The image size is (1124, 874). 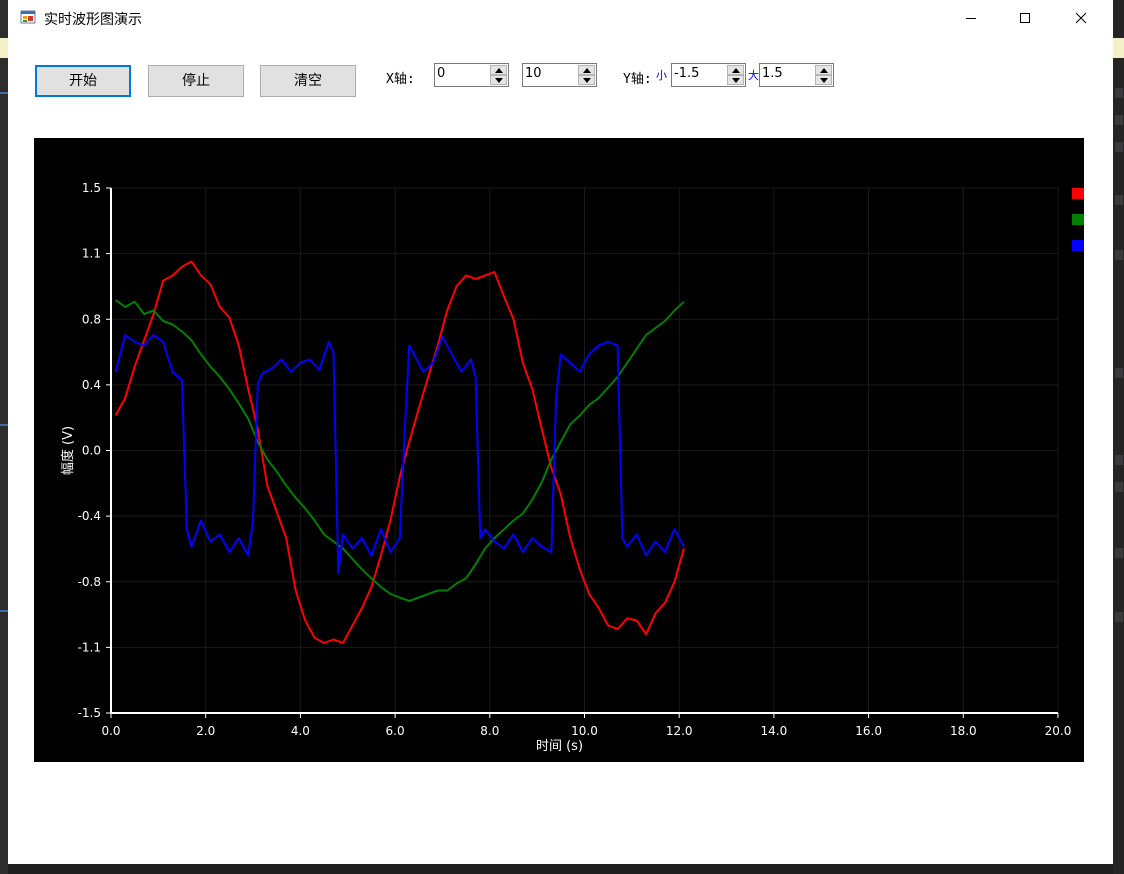 What do you see at coordinates (489, 731) in the screenshot?
I see `x-tick-label: 8.0` at bounding box center [489, 731].